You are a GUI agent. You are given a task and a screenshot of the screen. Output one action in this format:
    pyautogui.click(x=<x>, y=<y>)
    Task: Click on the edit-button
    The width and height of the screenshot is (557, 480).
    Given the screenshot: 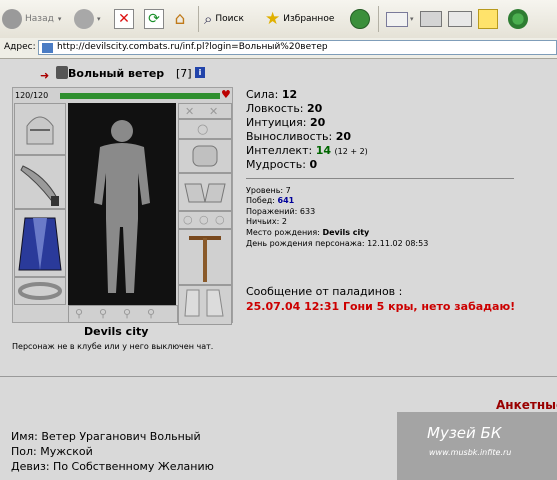 What is the action you would take?
    pyautogui.click(x=460, y=19)
    